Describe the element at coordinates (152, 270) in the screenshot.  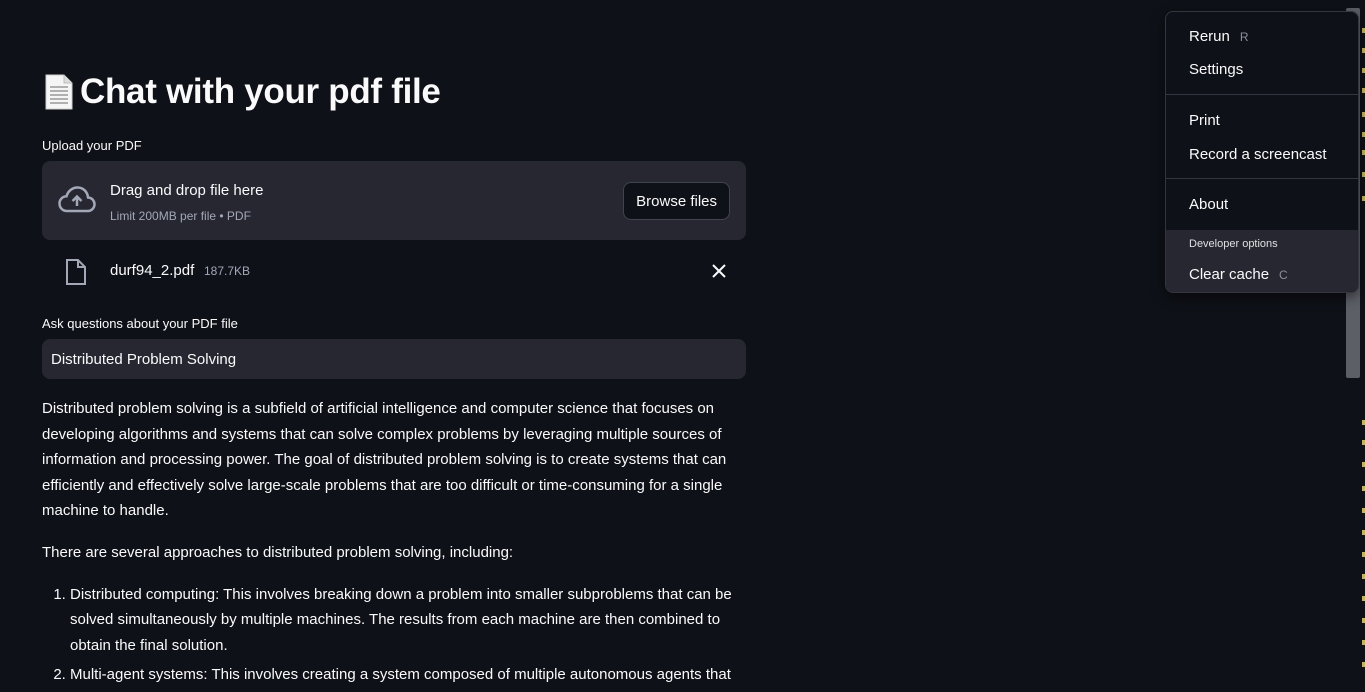
I see `file-name: durf94_2.pdf` at that location.